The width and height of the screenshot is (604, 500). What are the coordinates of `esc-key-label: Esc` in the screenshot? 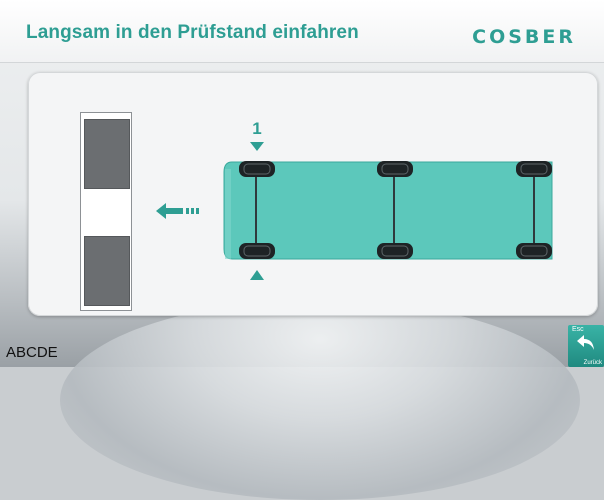 It's located at (578, 329).